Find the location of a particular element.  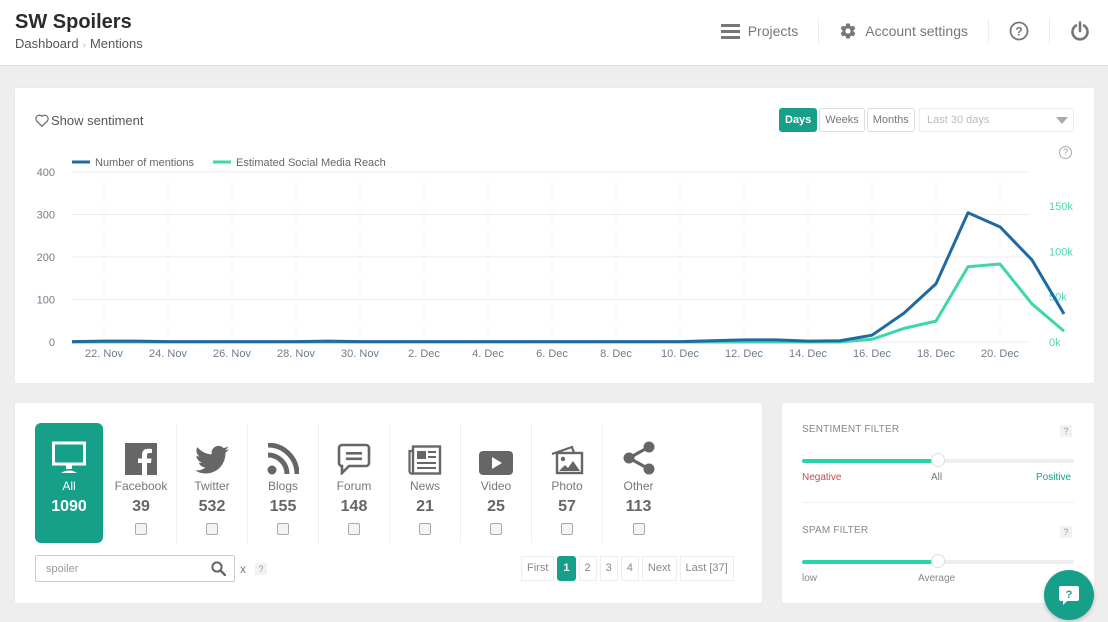

source-label: Facebook is located at coordinates (141, 486).